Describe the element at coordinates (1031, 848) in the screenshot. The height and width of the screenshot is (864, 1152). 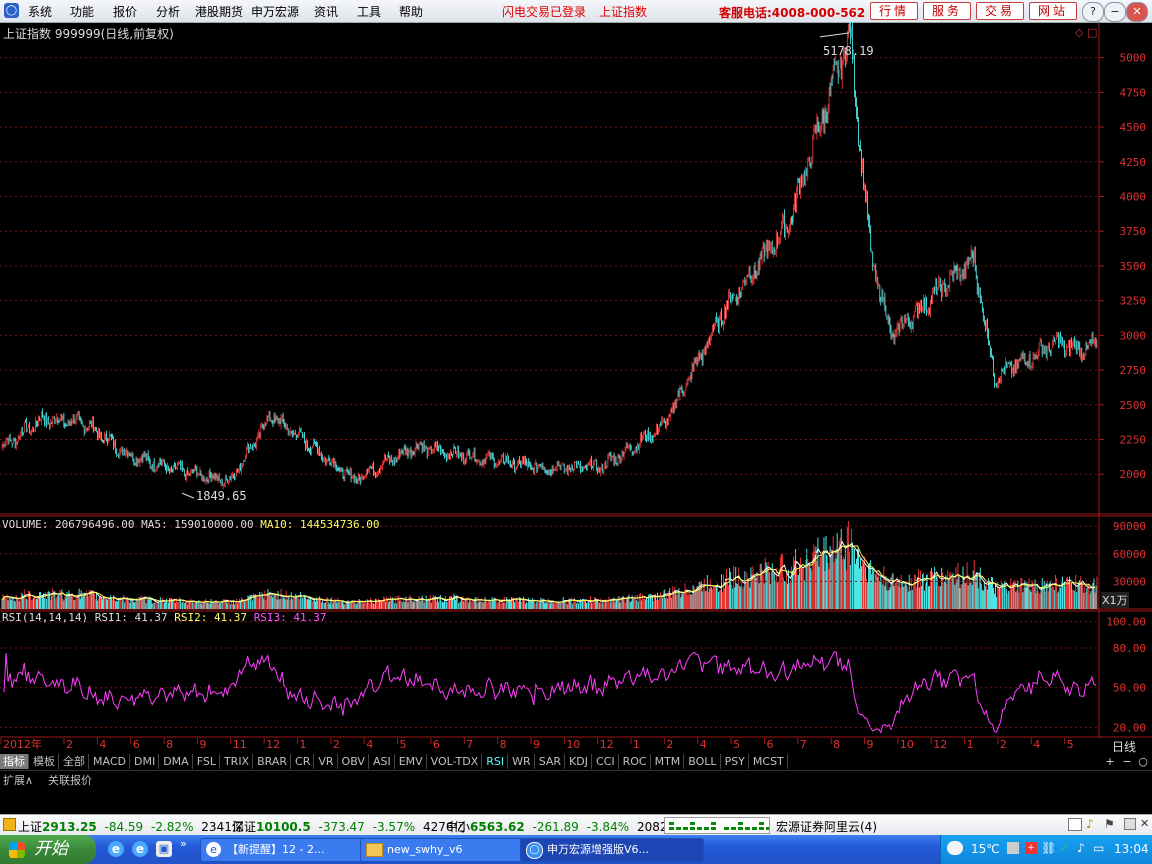
I see `tray-antivirus-icon: +` at that location.